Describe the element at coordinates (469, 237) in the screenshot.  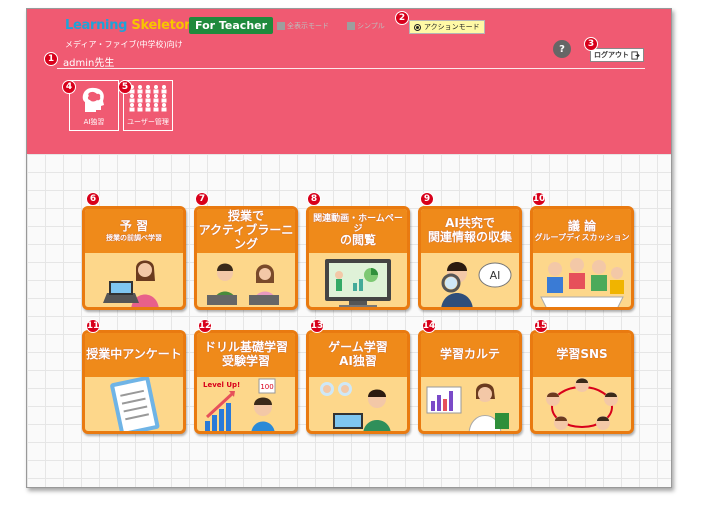
I see `card-title-line2: 関連情報の収集` at that location.